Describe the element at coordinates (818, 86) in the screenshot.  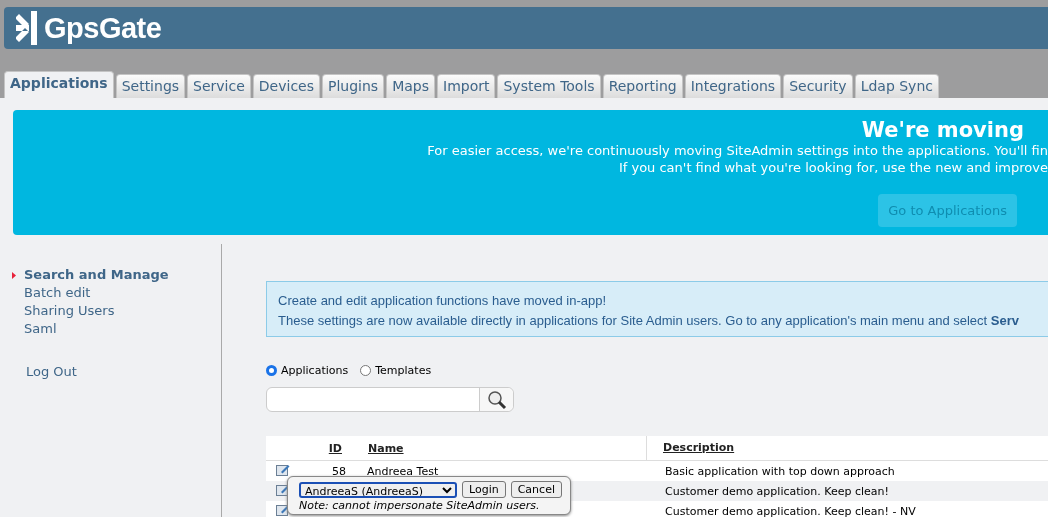
I see `nav-tab: Security` at that location.